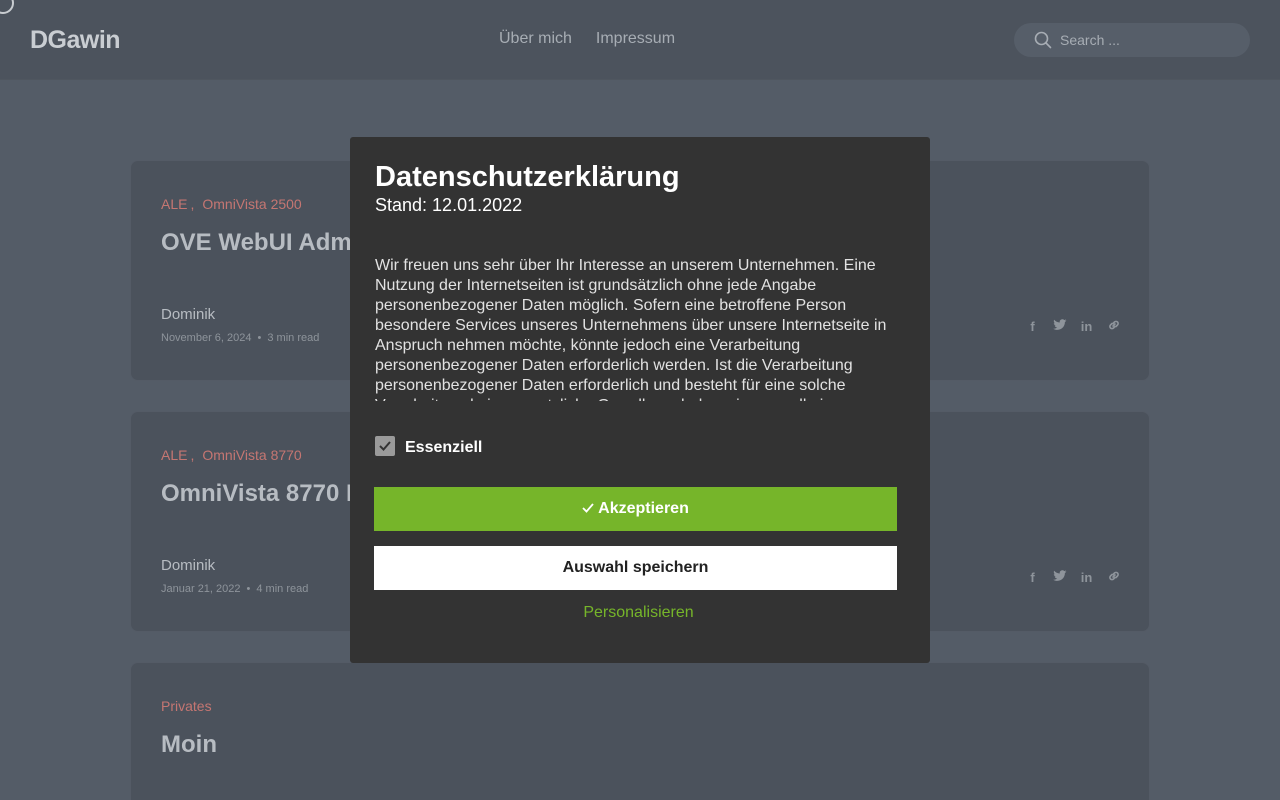  I want to click on main-nav: Über mich Impressum, so click(587, 39).